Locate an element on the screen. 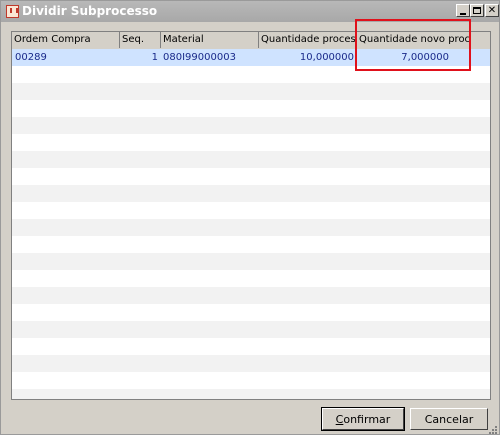 The height and width of the screenshot is (435, 500). maximize-button is located at coordinates (477, 10).